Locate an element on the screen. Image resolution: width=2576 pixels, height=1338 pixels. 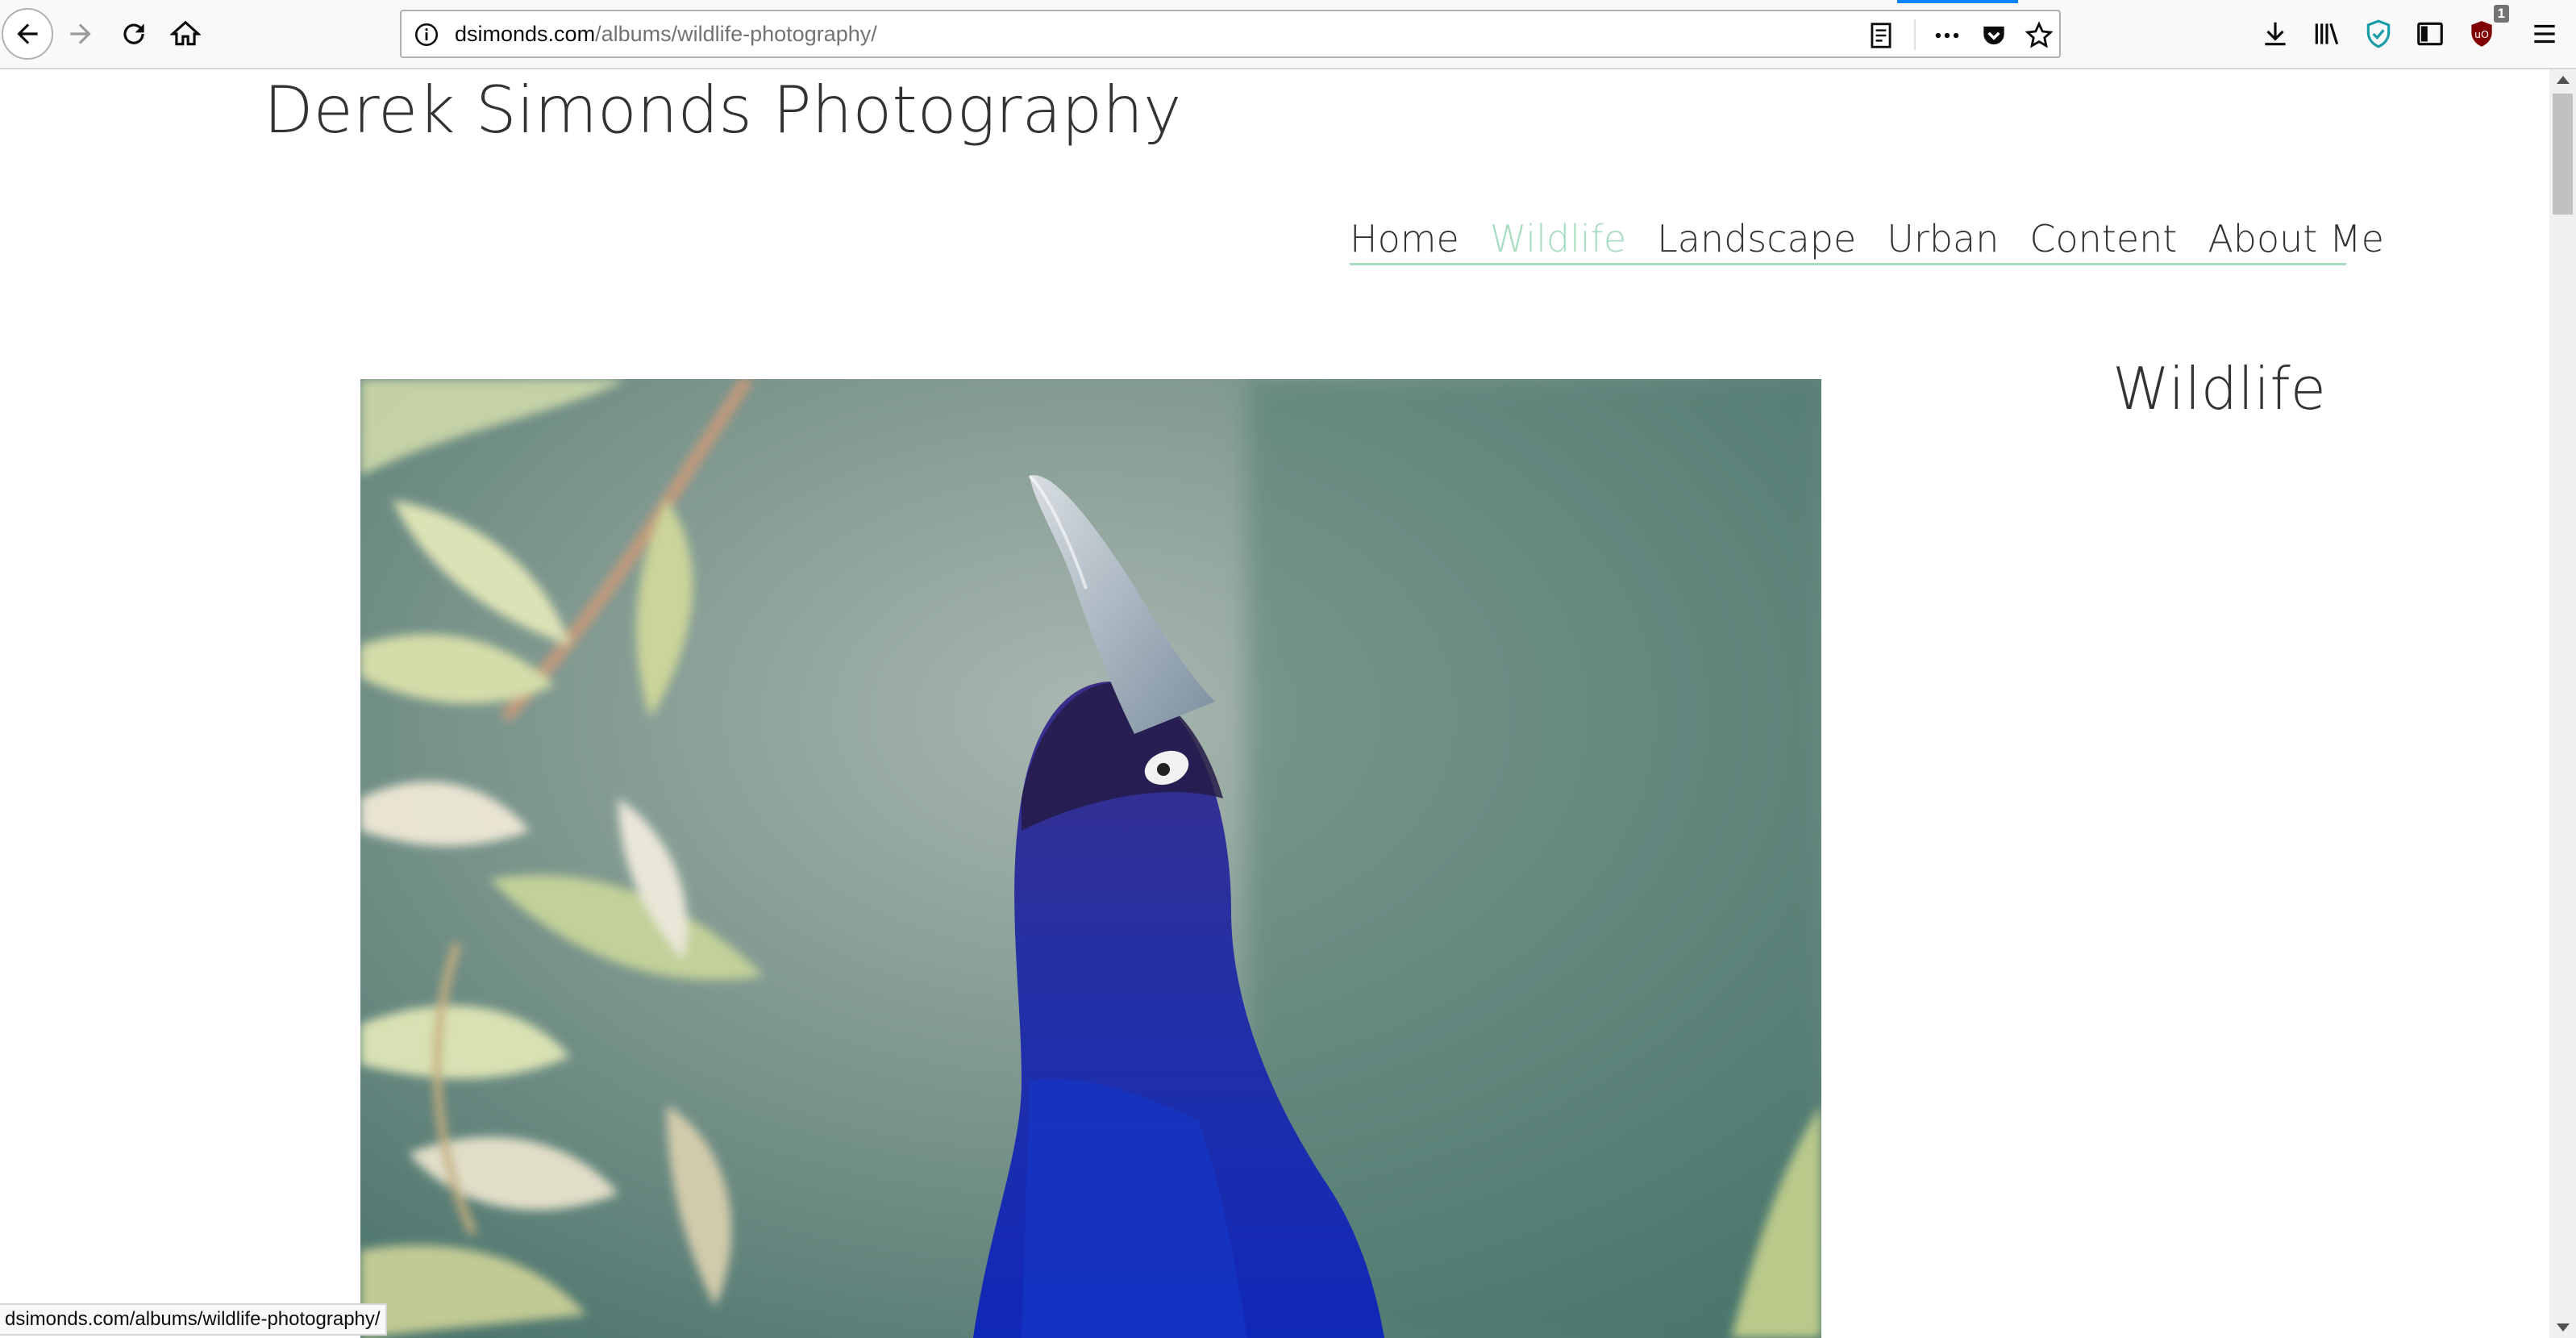
url-path: /albums/wildlife-photography/ is located at coordinates (736, 34).